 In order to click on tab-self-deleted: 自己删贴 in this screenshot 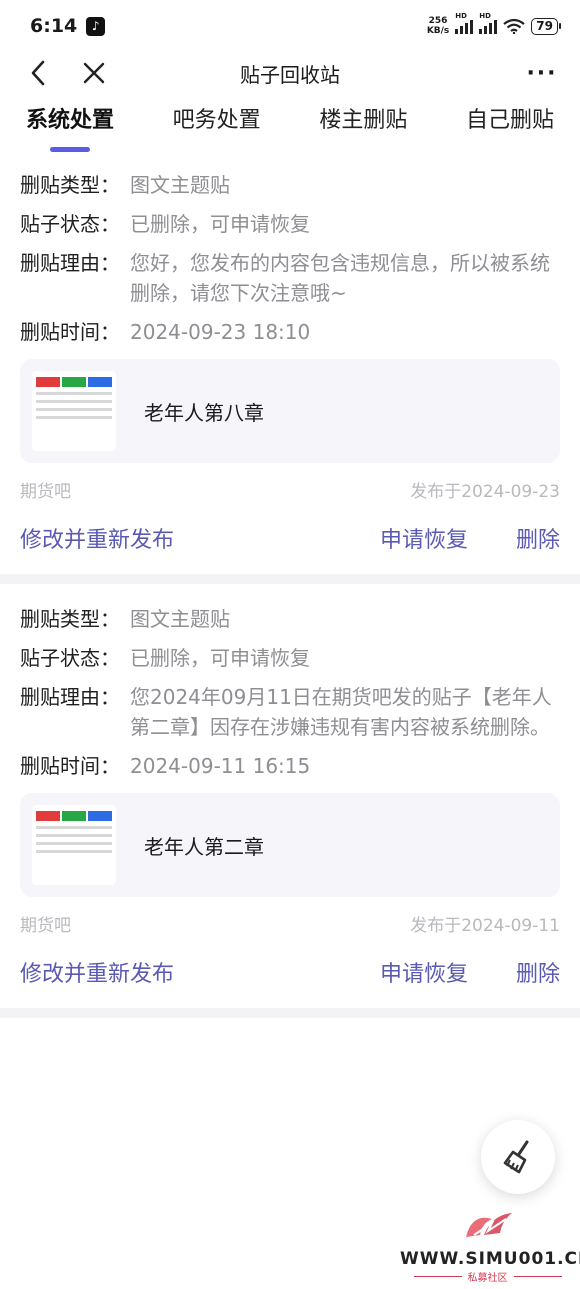, I will do `click(510, 118)`.